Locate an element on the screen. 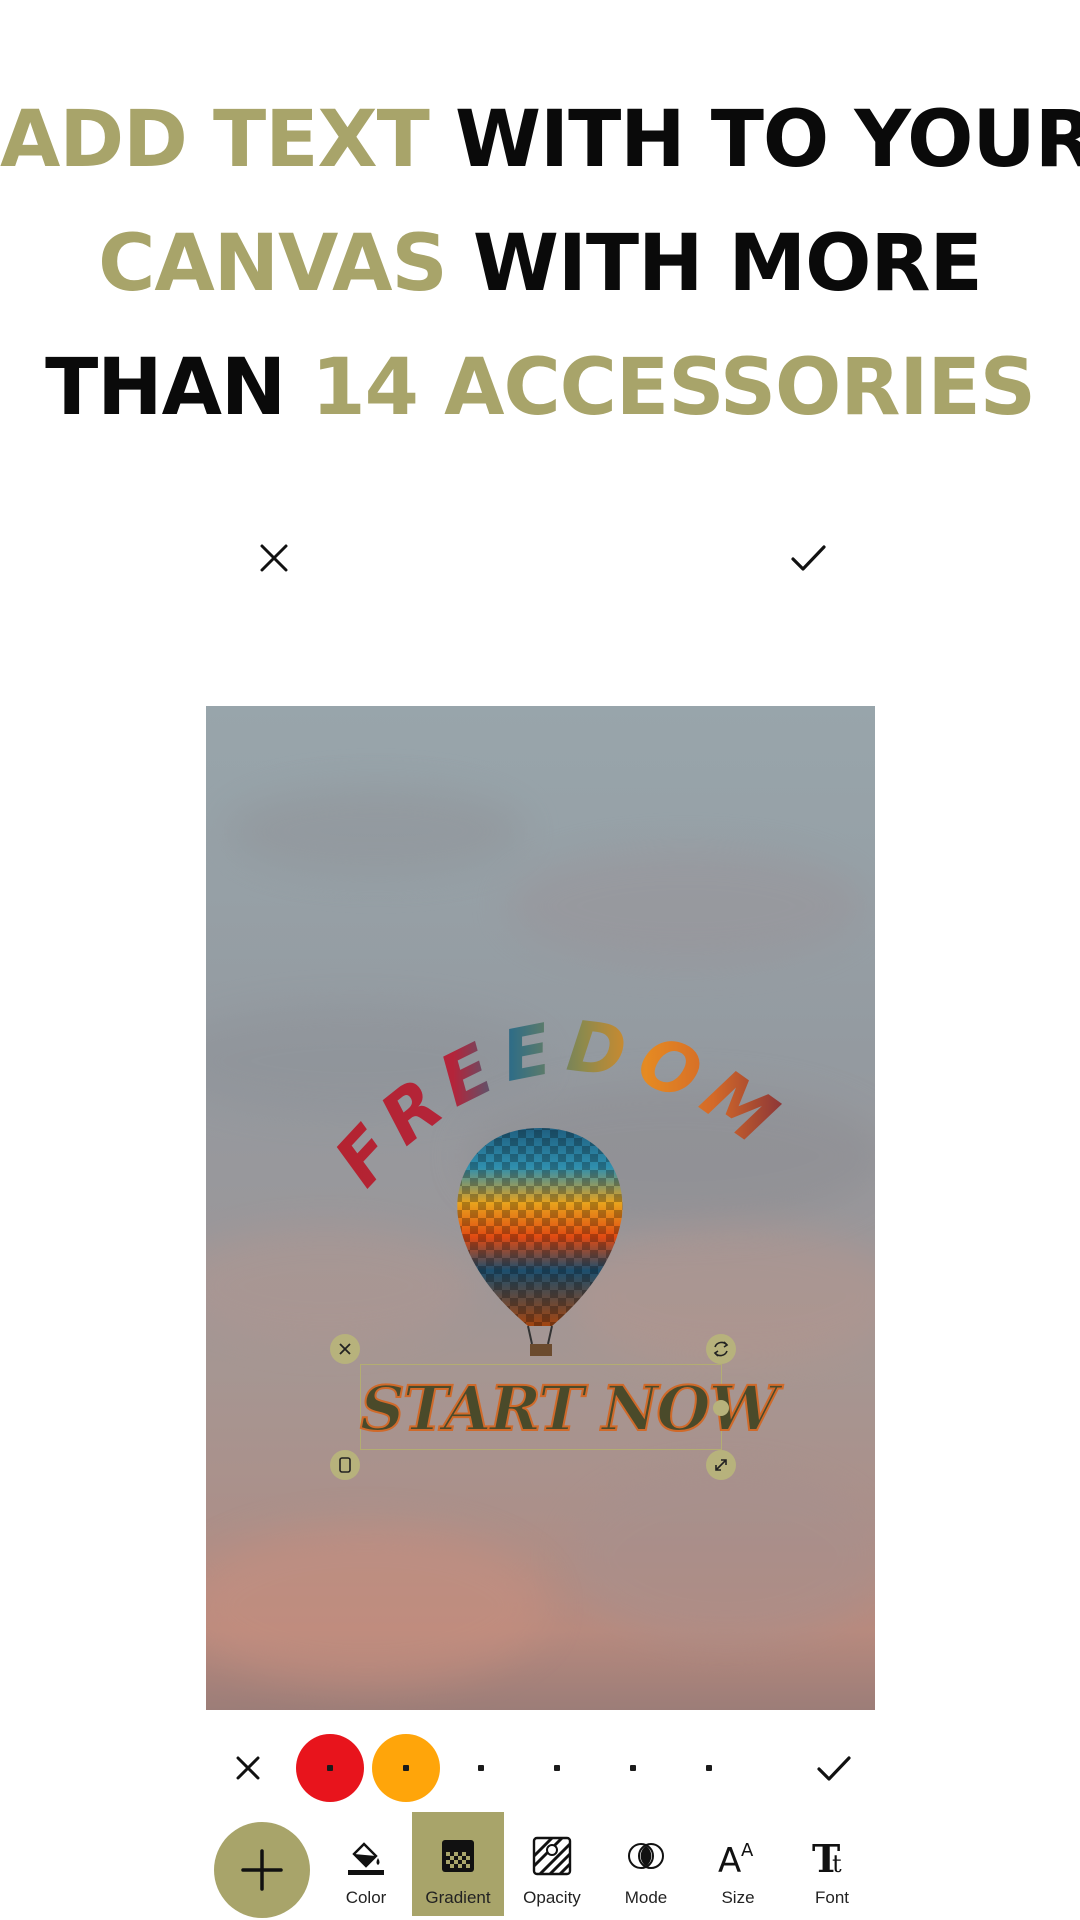 The image size is (1080, 1920). cancel-button is located at coordinates (274, 558).